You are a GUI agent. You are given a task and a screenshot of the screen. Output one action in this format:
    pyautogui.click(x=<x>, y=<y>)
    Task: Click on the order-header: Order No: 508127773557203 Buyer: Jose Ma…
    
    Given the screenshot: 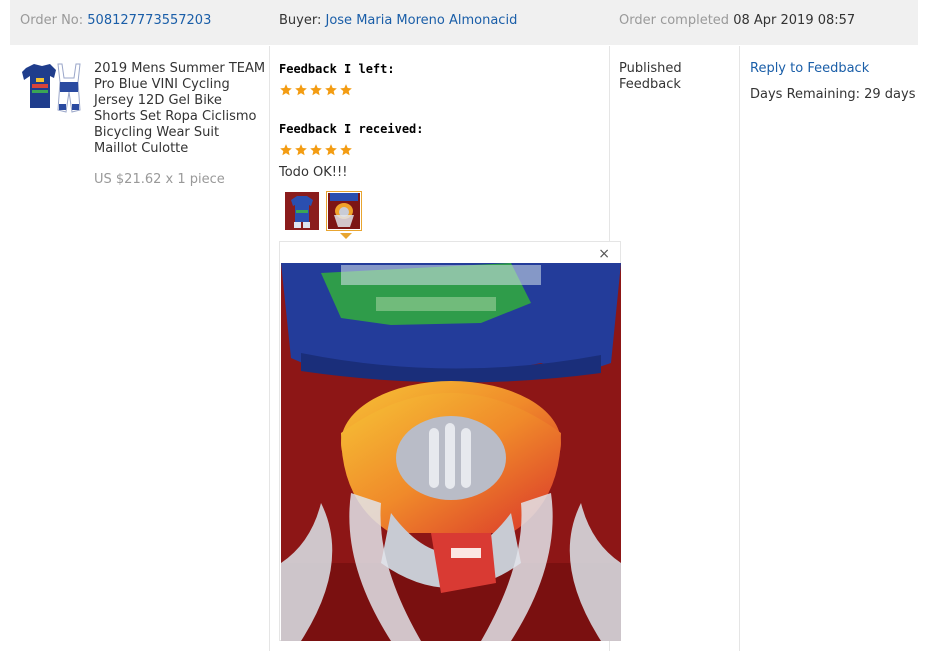 What is the action you would take?
    pyautogui.click(x=464, y=22)
    